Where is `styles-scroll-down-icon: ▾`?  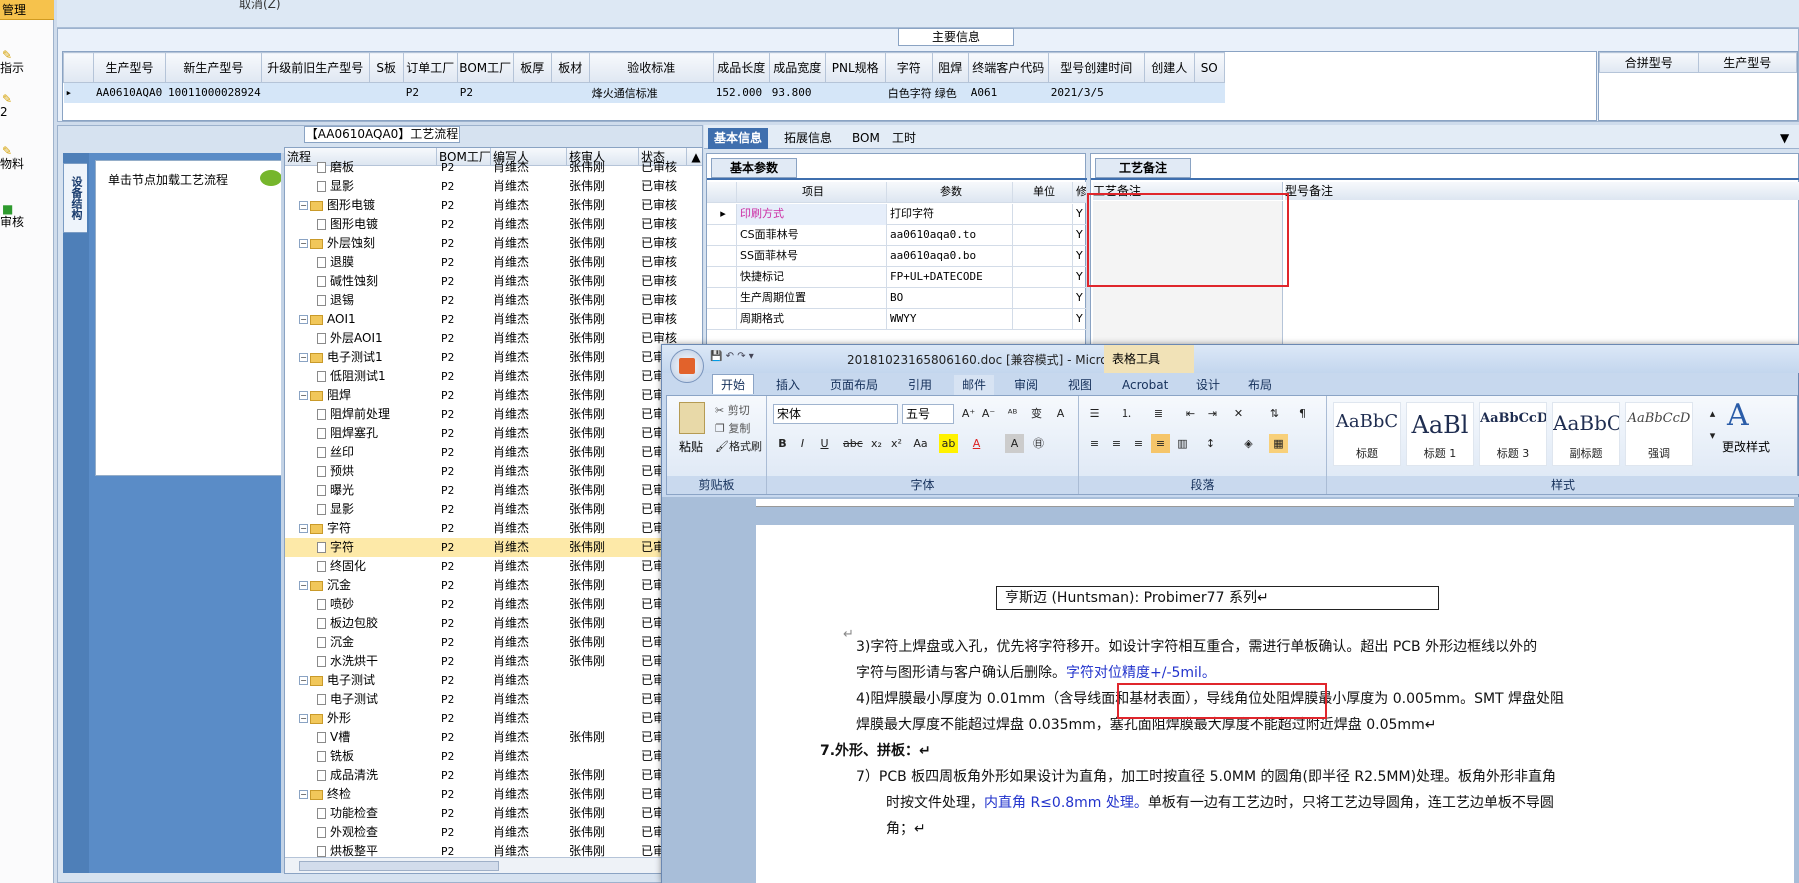
styles-scroll-down-icon: ▾ is located at coordinates (1712, 435).